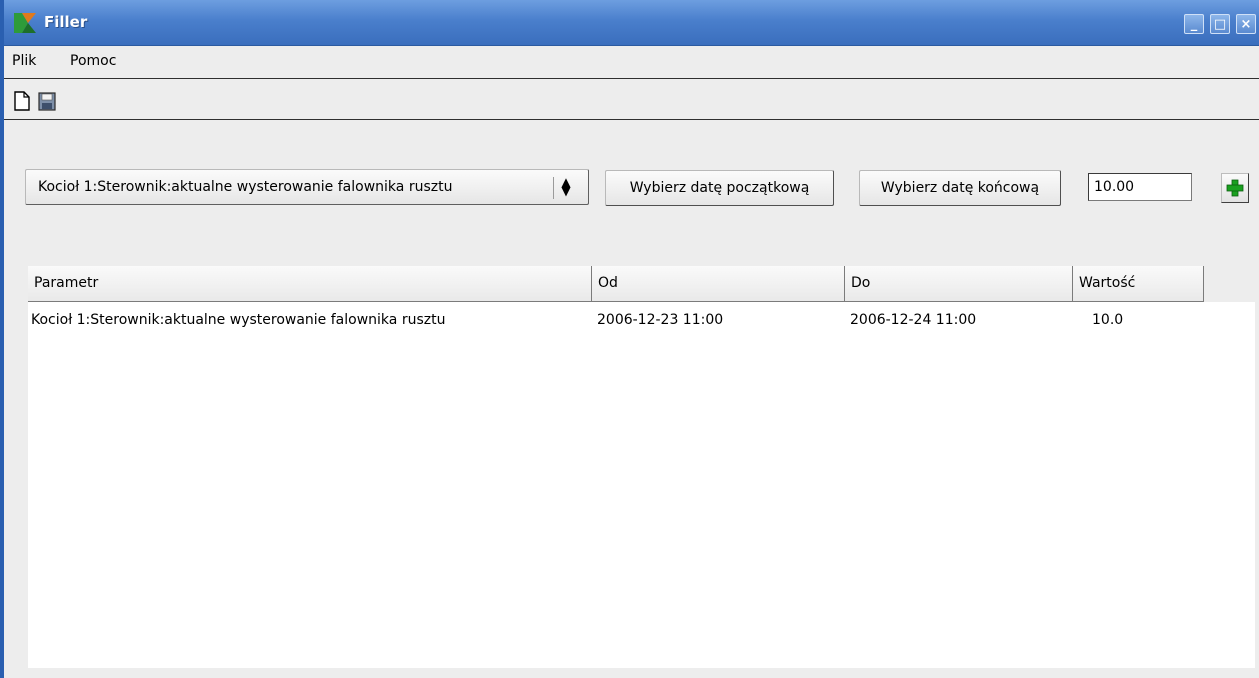 The height and width of the screenshot is (678, 1259). What do you see at coordinates (1194, 24) in the screenshot?
I see `minimize-button: _` at bounding box center [1194, 24].